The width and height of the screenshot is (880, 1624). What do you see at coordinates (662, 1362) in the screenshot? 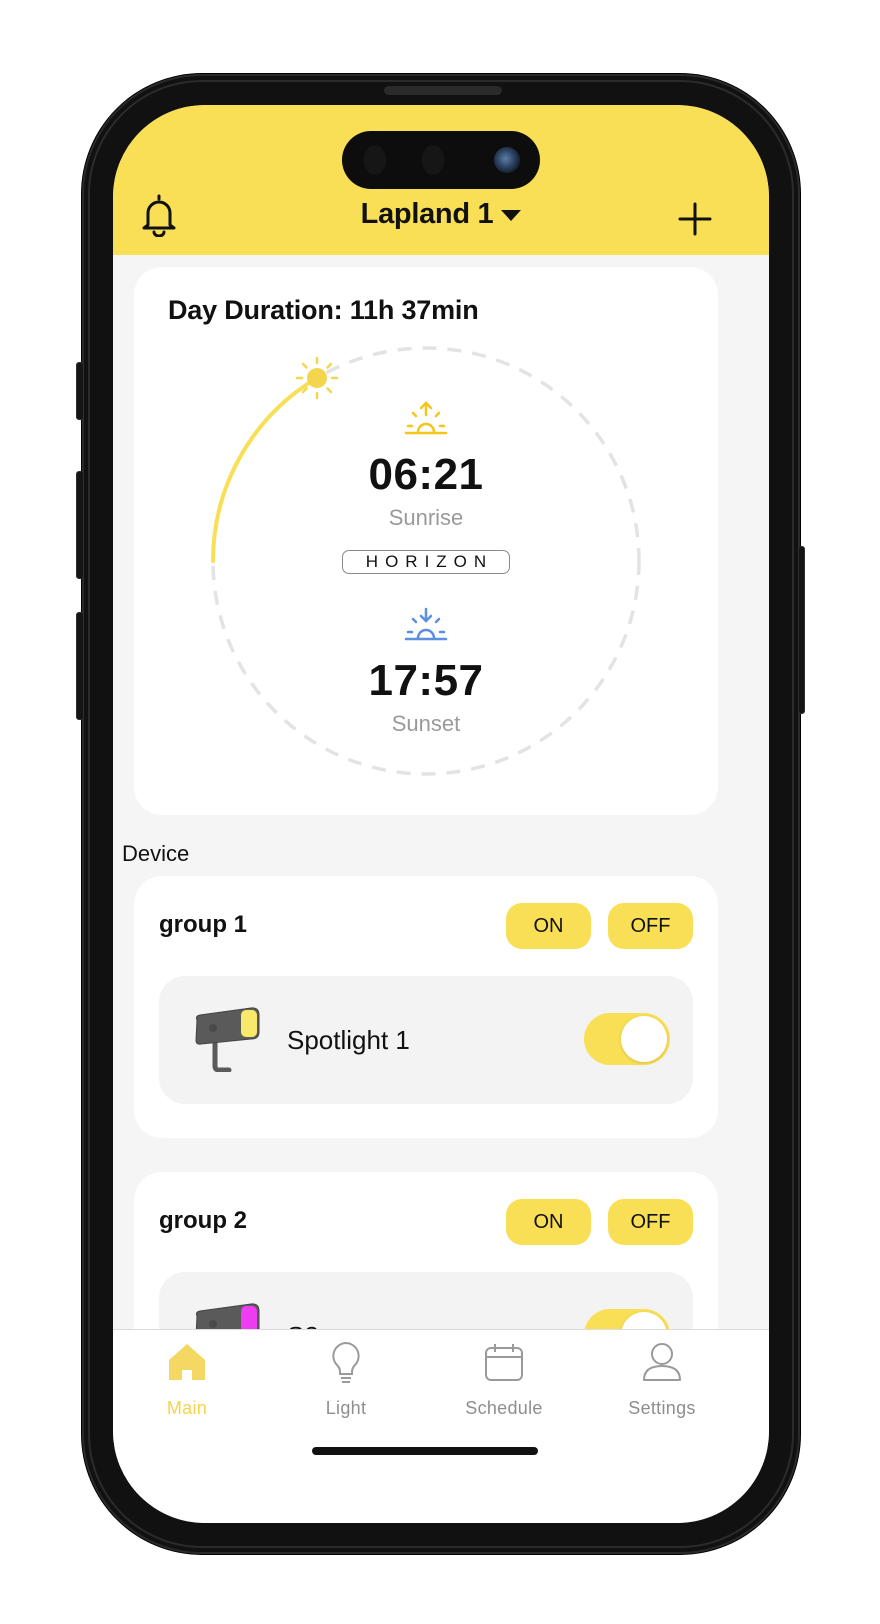
I see `person-icon` at bounding box center [662, 1362].